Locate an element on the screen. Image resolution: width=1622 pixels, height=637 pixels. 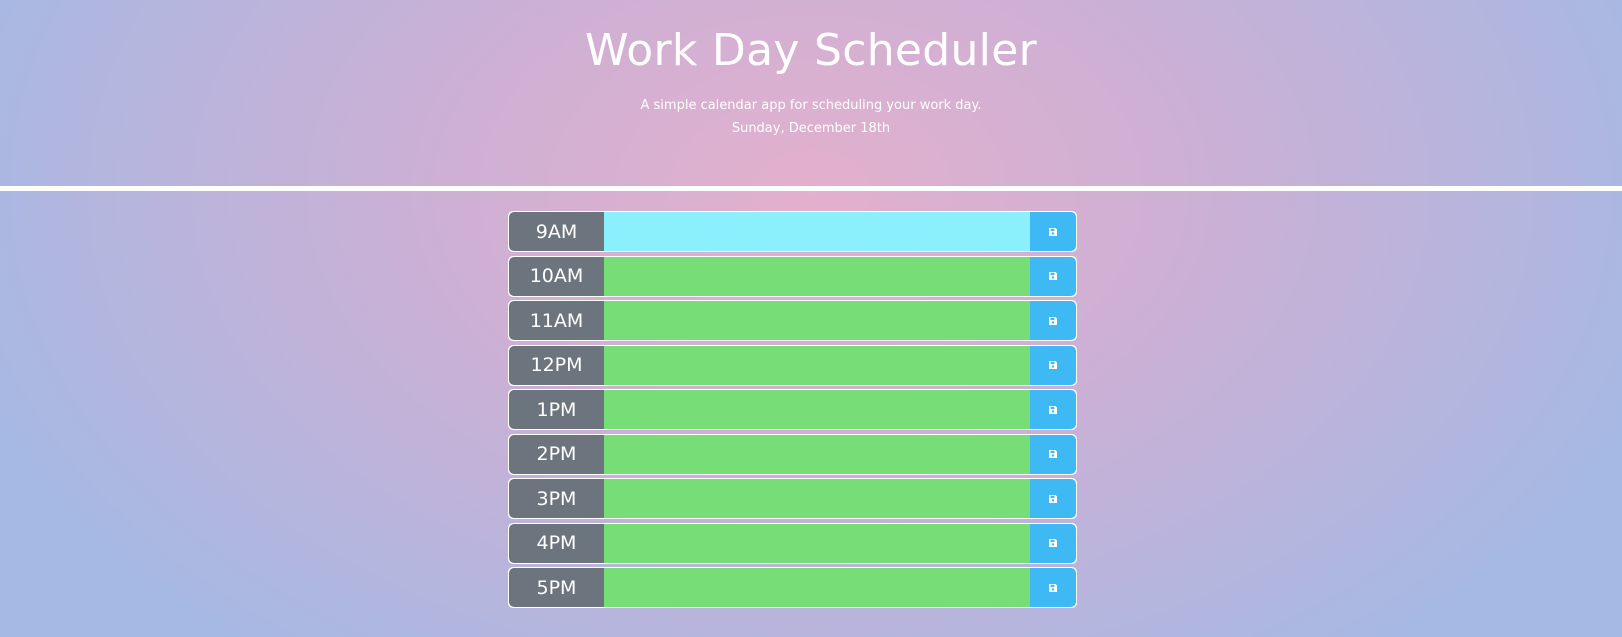
time-block-row: 4PM is located at coordinates (792, 543).